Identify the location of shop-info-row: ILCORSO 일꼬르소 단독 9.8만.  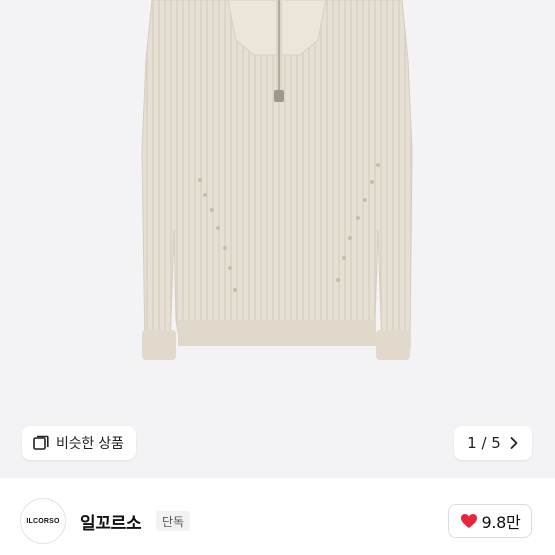
(277, 516).